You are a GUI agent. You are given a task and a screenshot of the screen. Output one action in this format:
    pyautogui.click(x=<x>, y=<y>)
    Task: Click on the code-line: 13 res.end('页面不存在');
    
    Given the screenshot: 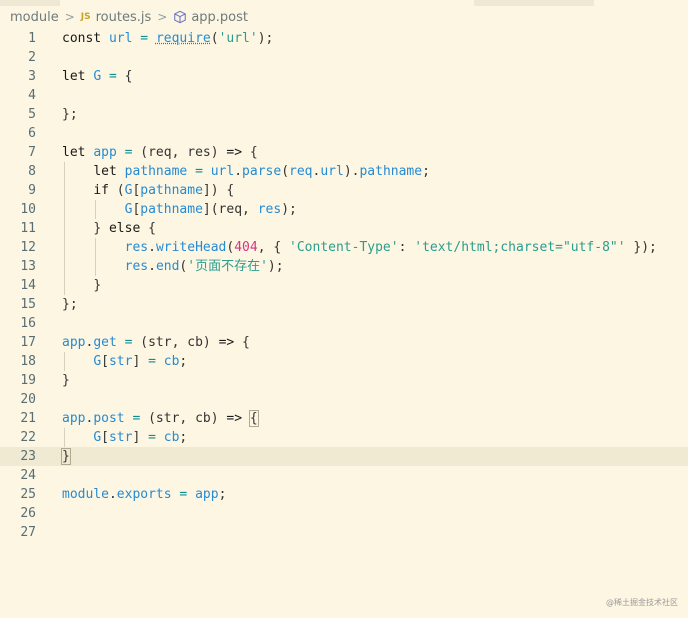 What is the action you would take?
    pyautogui.click(x=344, y=266)
    